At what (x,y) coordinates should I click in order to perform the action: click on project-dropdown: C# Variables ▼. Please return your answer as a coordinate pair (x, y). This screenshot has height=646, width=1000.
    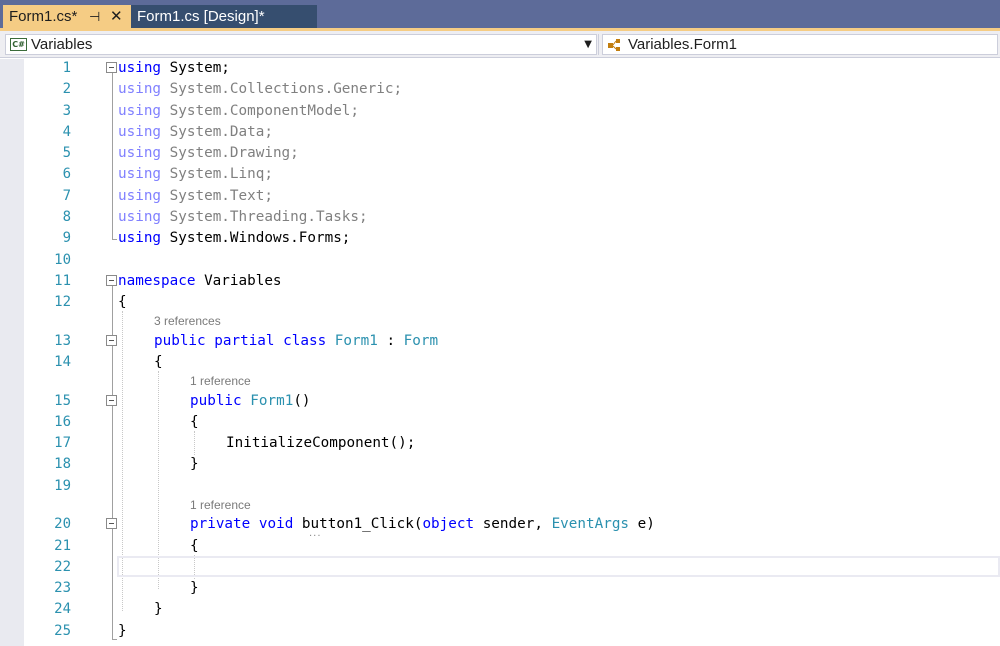
    Looking at the image, I should click on (301, 44).